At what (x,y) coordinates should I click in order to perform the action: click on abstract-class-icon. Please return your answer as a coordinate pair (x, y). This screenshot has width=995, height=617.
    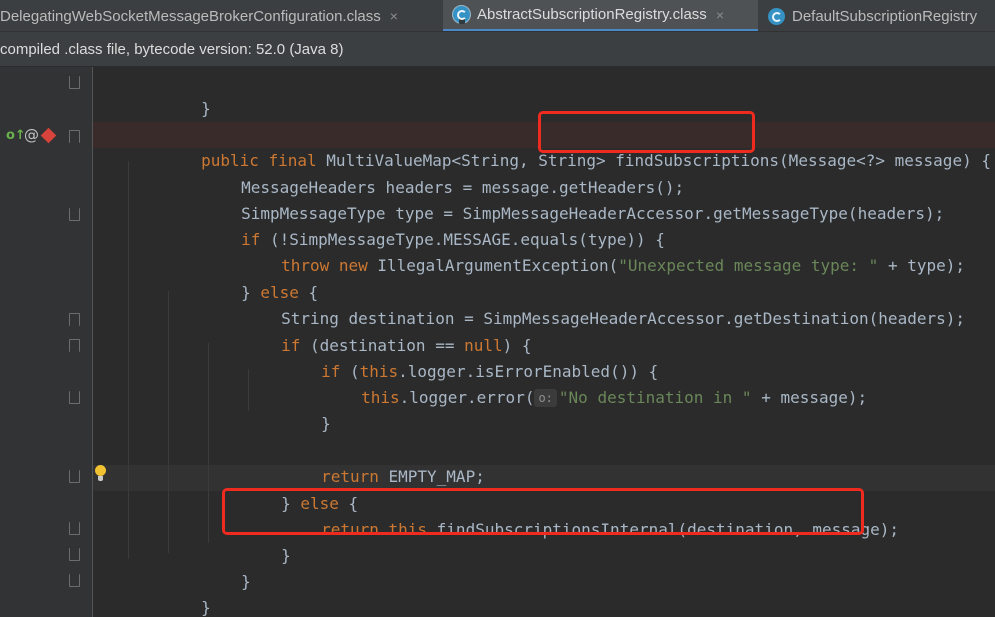
    Looking at the image, I should click on (461, 15).